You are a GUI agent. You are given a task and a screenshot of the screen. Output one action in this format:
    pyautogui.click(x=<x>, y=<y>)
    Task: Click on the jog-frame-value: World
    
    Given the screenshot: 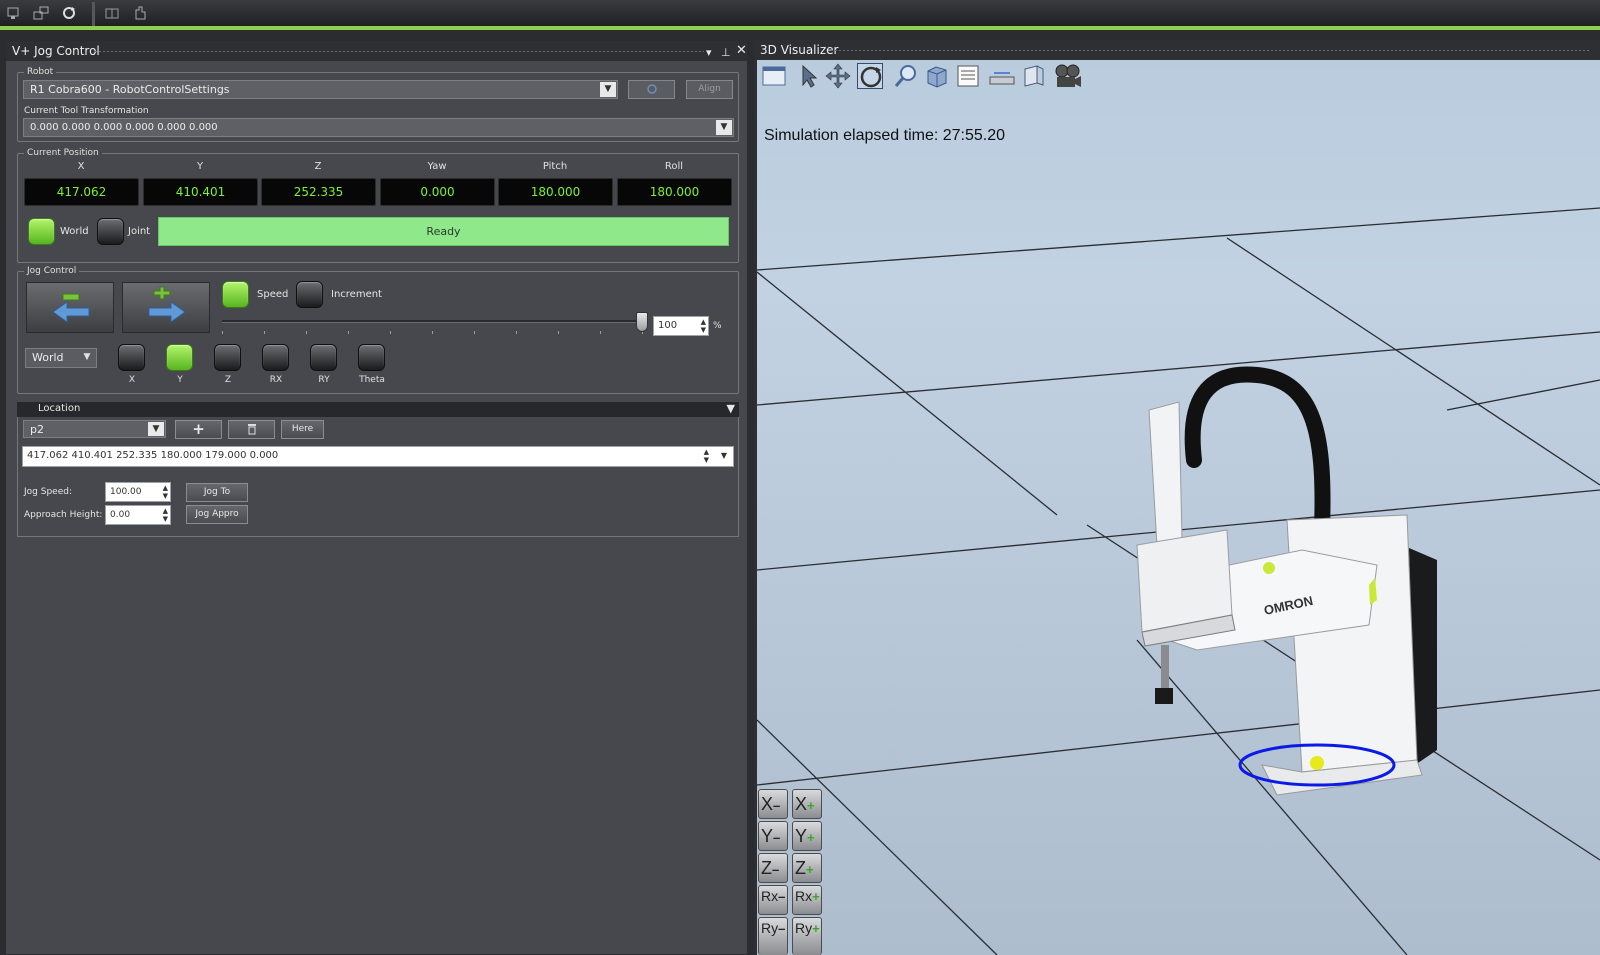 What is the action you would take?
    pyautogui.click(x=48, y=357)
    